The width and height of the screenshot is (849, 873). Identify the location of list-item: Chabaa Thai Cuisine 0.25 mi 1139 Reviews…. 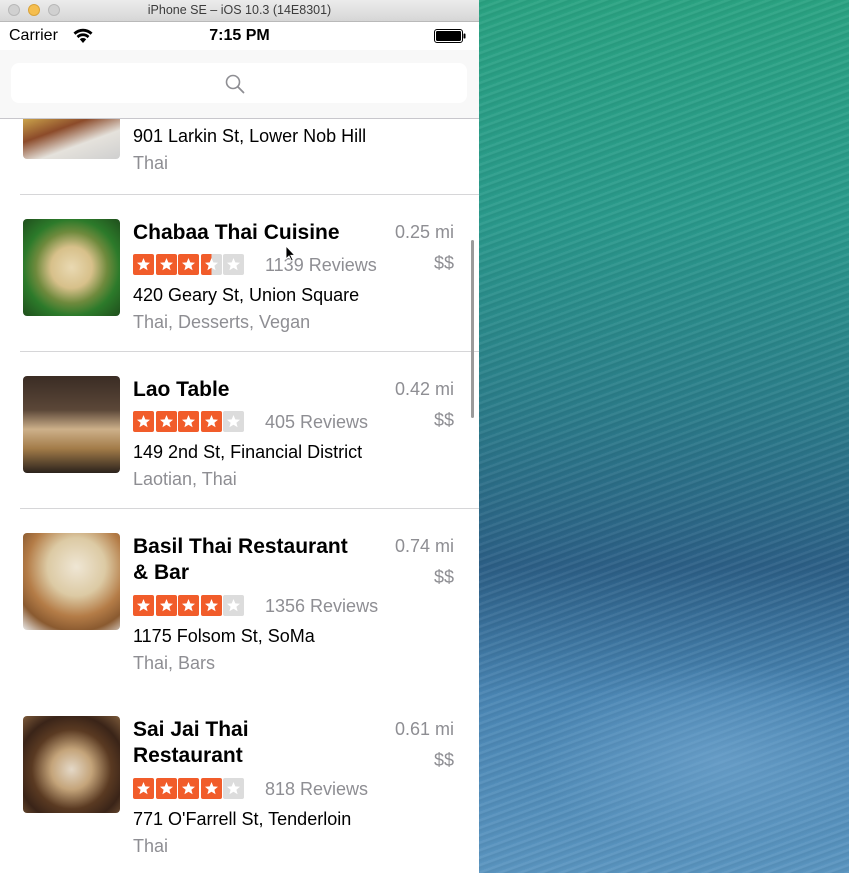
(239, 273).